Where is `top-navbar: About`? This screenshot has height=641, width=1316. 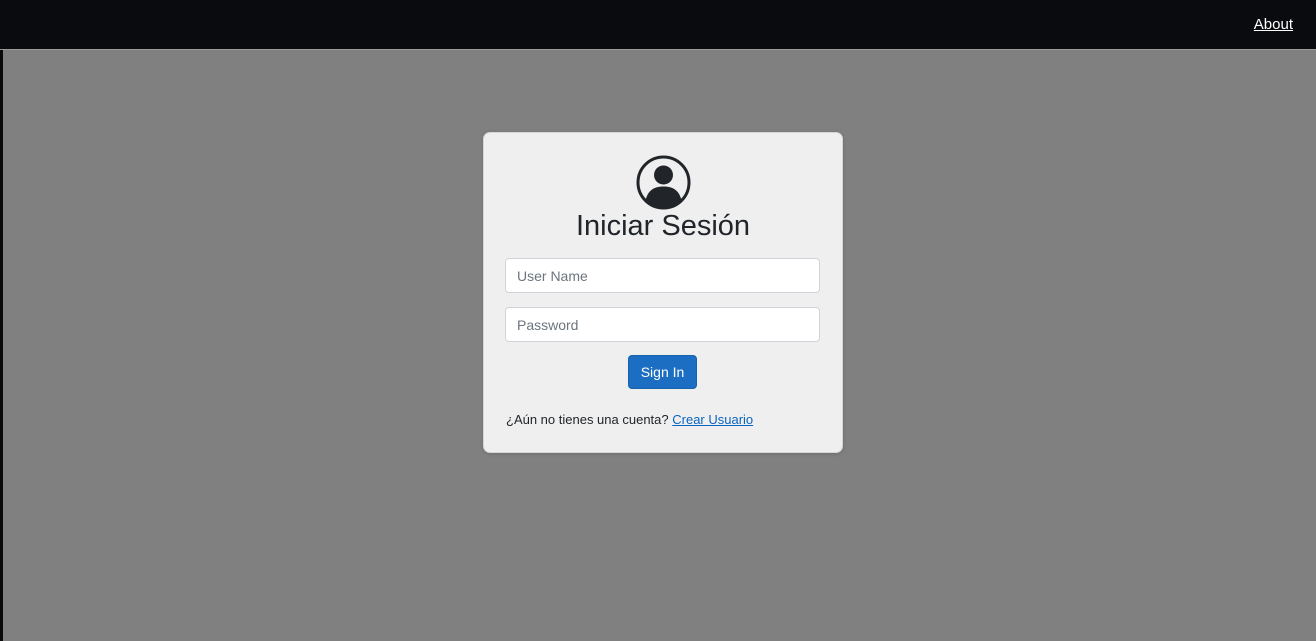
top-navbar: About is located at coordinates (658, 25).